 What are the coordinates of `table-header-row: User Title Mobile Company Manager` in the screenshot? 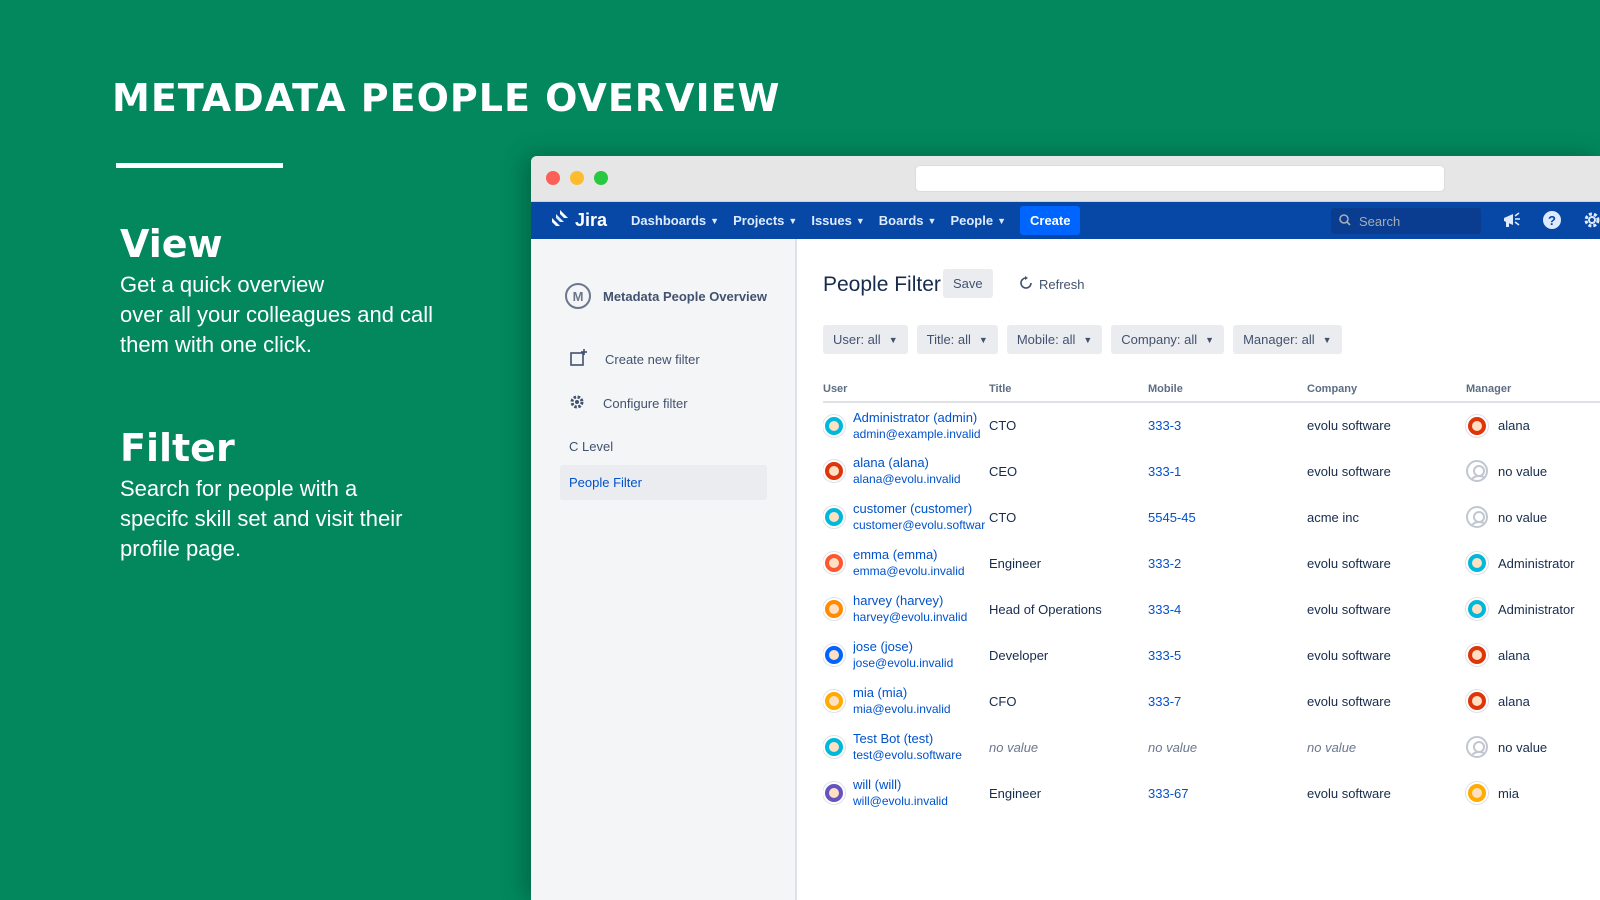 It's located at (1211, 391).